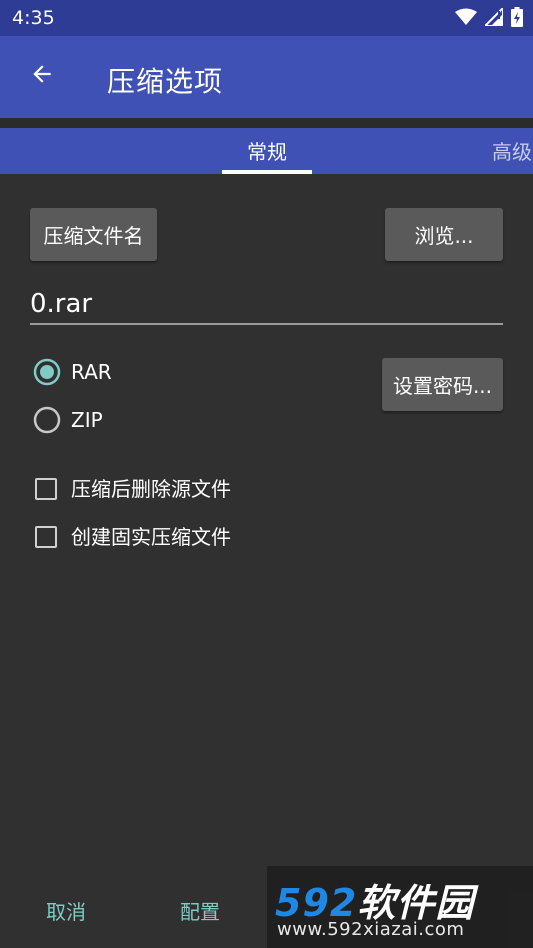  Describe the element at coordinates (266, 77) in the screenshot. I see `app-bar: 压缩选项` at that location.